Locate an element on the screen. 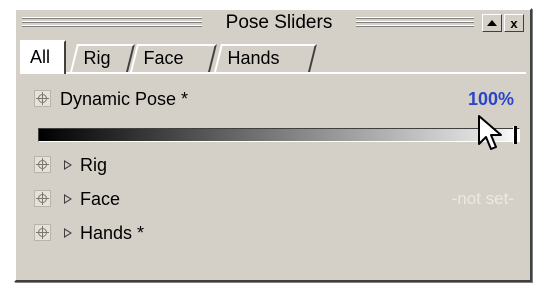 This screenshot has width=545, height=289. triangle-up-icon is located at coordinates (492, 23).